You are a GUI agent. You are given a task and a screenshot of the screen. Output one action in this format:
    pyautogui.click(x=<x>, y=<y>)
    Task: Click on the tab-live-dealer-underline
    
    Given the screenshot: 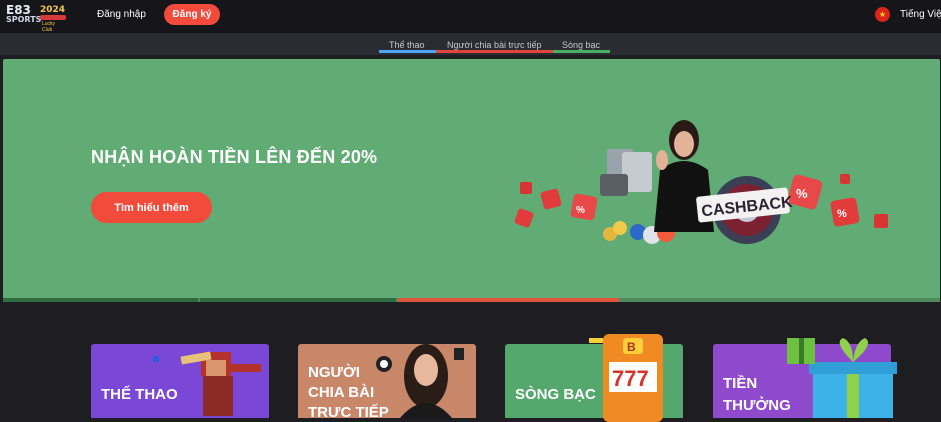 What is the action you would take?
    pyautogui.click(x=494, y=51)
    